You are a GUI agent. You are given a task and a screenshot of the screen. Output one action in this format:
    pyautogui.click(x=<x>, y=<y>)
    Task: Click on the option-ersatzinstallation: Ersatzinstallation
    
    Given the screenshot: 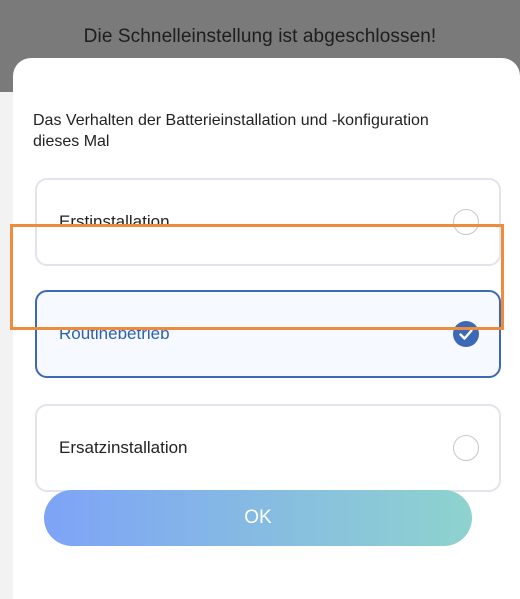 What is the action you would take?
    pyautogui.click(x=268, y=448)
    